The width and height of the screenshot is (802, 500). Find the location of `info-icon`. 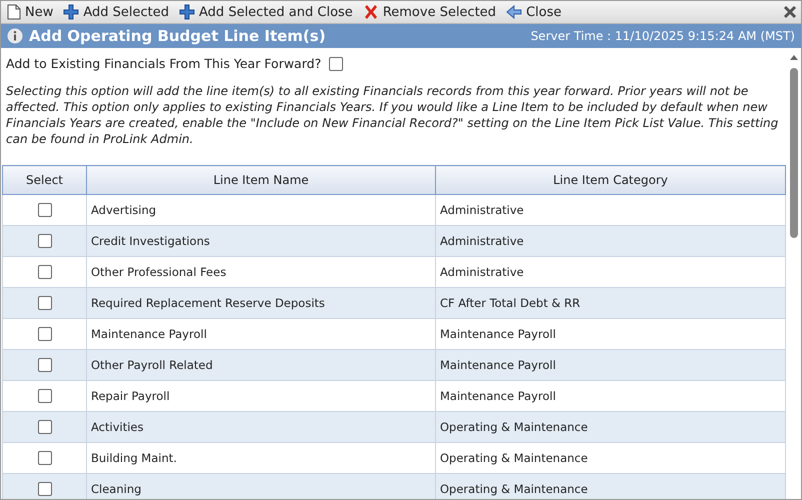

info-icon is located at coordinates (15, 36).